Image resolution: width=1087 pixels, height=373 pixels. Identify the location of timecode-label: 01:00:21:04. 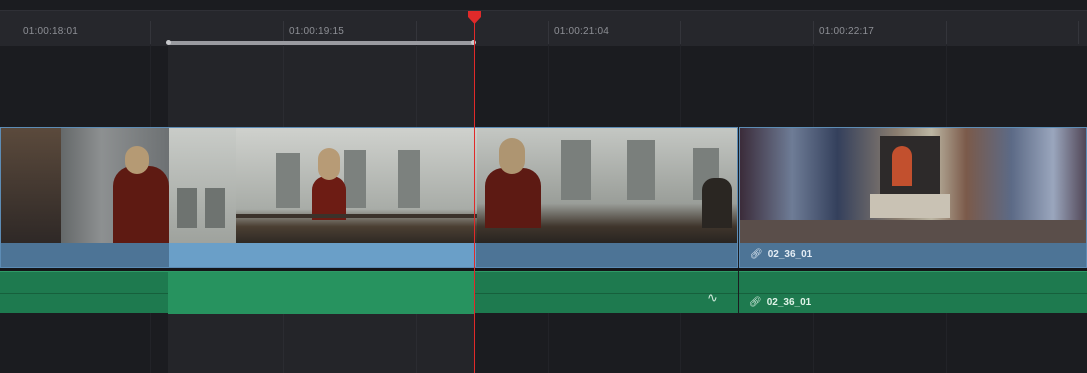
(582, 31).